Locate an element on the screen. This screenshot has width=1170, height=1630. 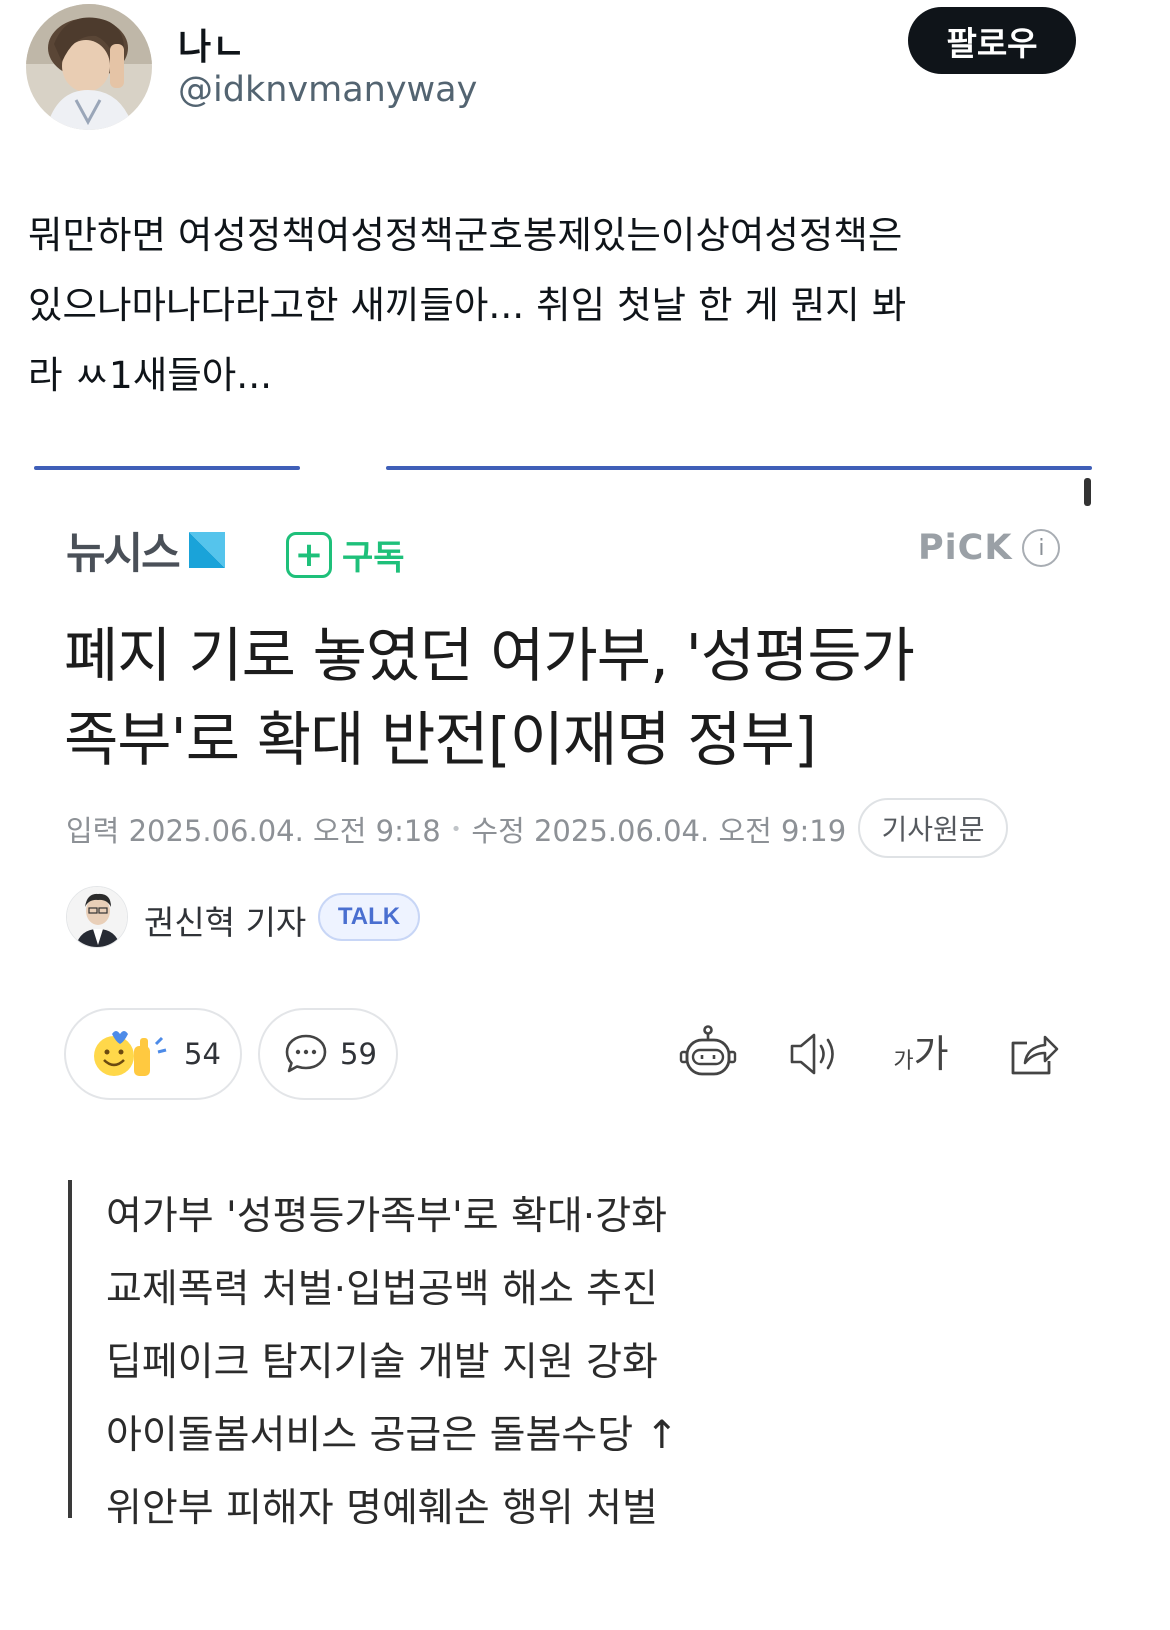
plus-icon: + is located at coordinates (309, 554).